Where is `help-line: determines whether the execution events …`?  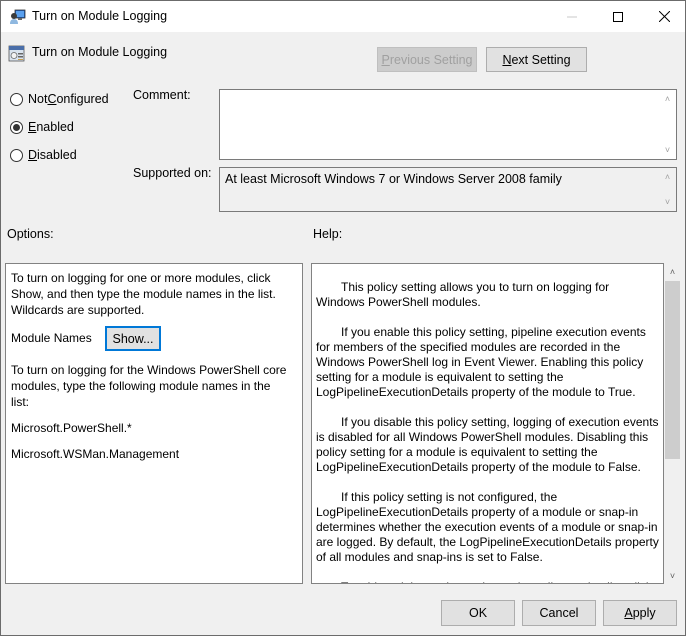 help-line: determines whether the execution events … is located at coordinates (487, 527).